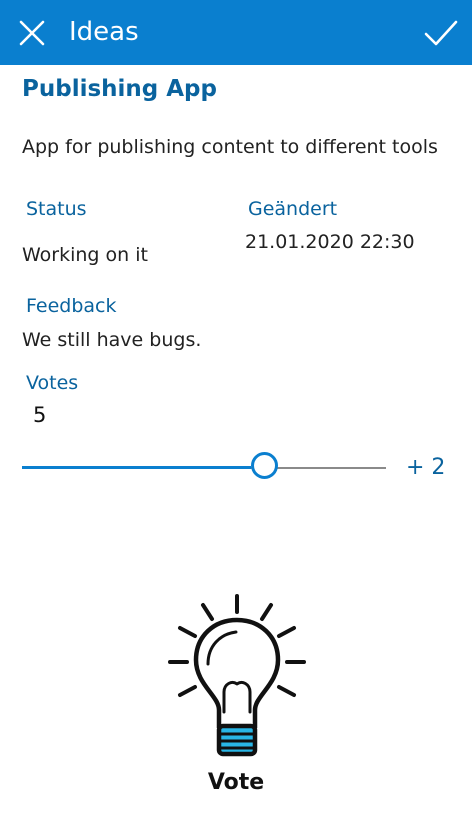 This screenshot has height=831, width=472. Describe the element at coordinates (136, 467) in the screenshot. I see `slider-fill` at that location.